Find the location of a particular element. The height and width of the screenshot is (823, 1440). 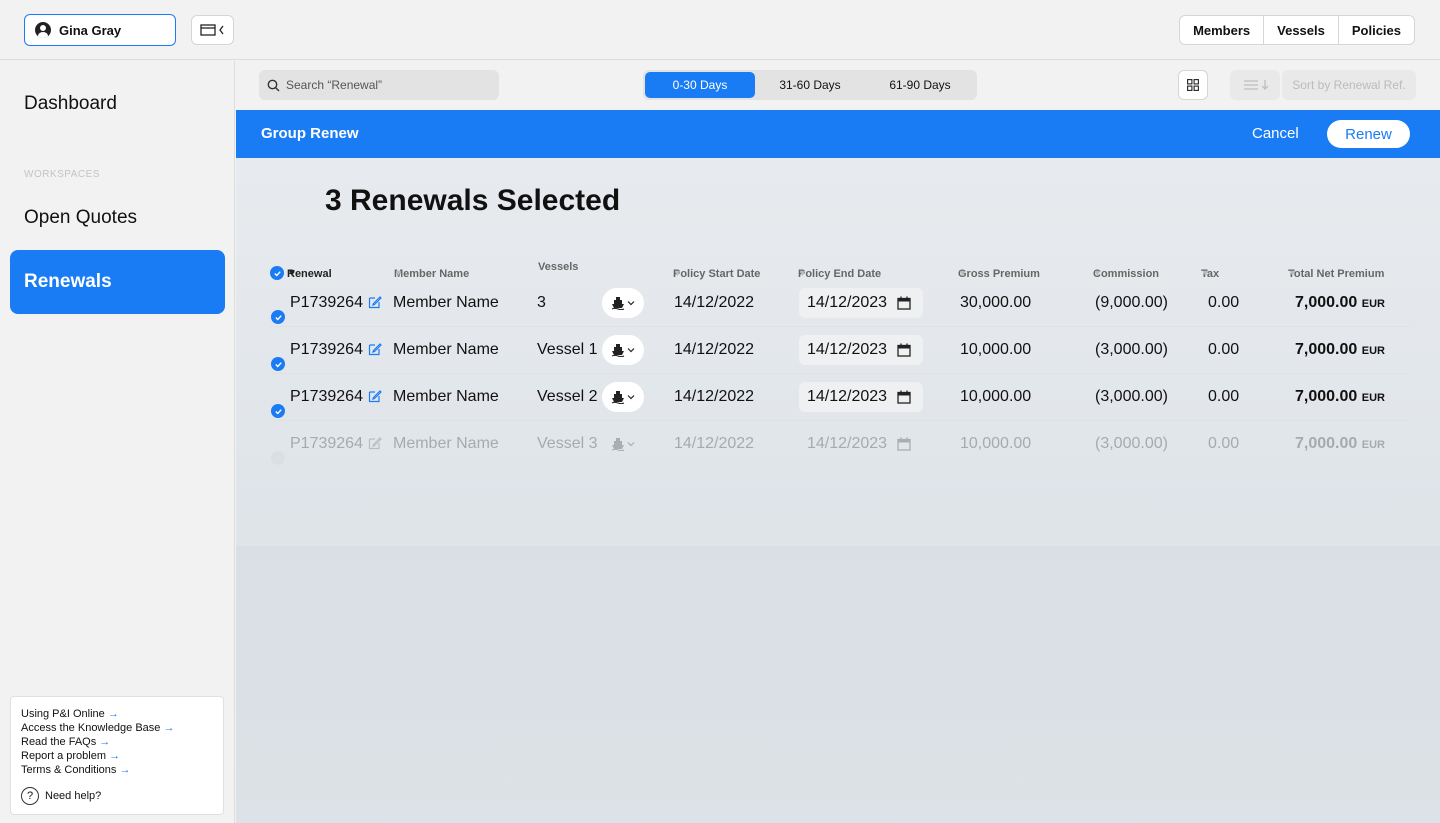

sidebar-item-open-quotes: Open Quotes is located at coordinates (80, 218).